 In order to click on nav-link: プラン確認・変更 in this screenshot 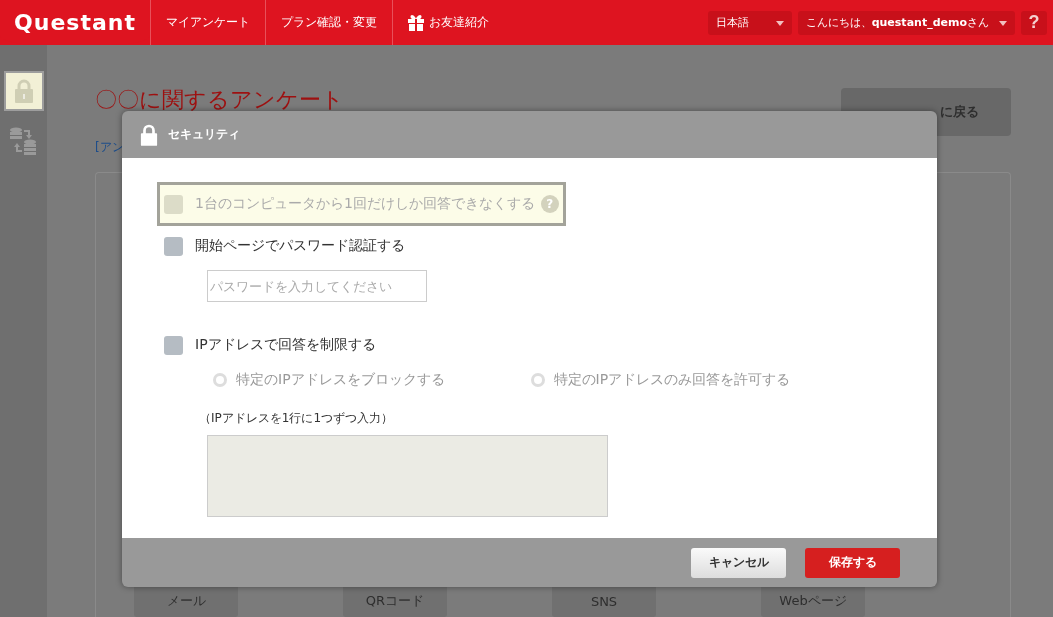, I will do `click(328, 22)`.